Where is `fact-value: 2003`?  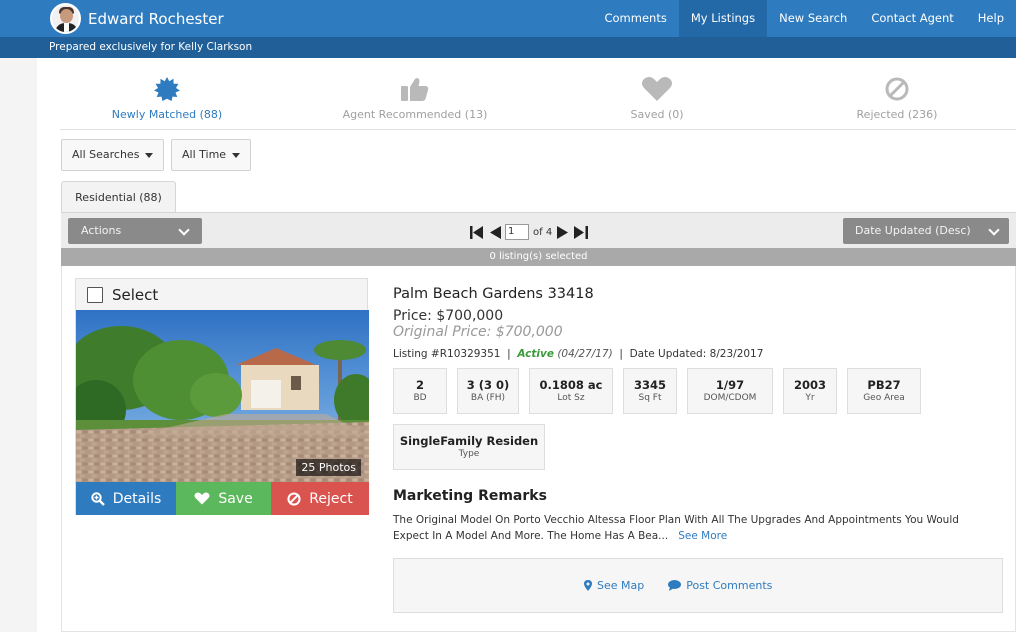
fact-value: 2003 is located at coordinates (809, 385).